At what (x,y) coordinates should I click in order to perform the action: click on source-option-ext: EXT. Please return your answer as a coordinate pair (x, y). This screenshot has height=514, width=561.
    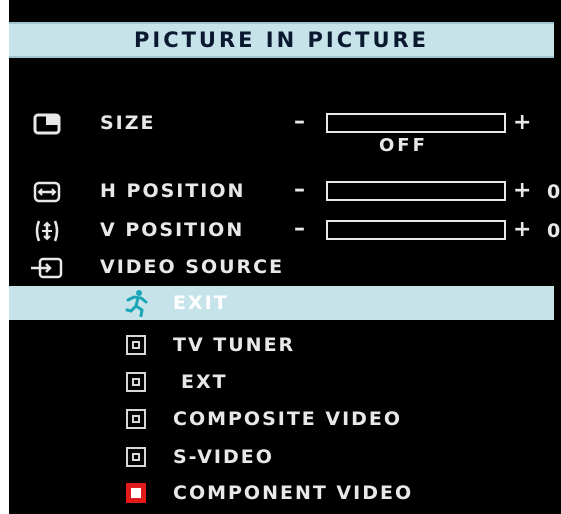
    Looking at the image, I should click on (281, 382).